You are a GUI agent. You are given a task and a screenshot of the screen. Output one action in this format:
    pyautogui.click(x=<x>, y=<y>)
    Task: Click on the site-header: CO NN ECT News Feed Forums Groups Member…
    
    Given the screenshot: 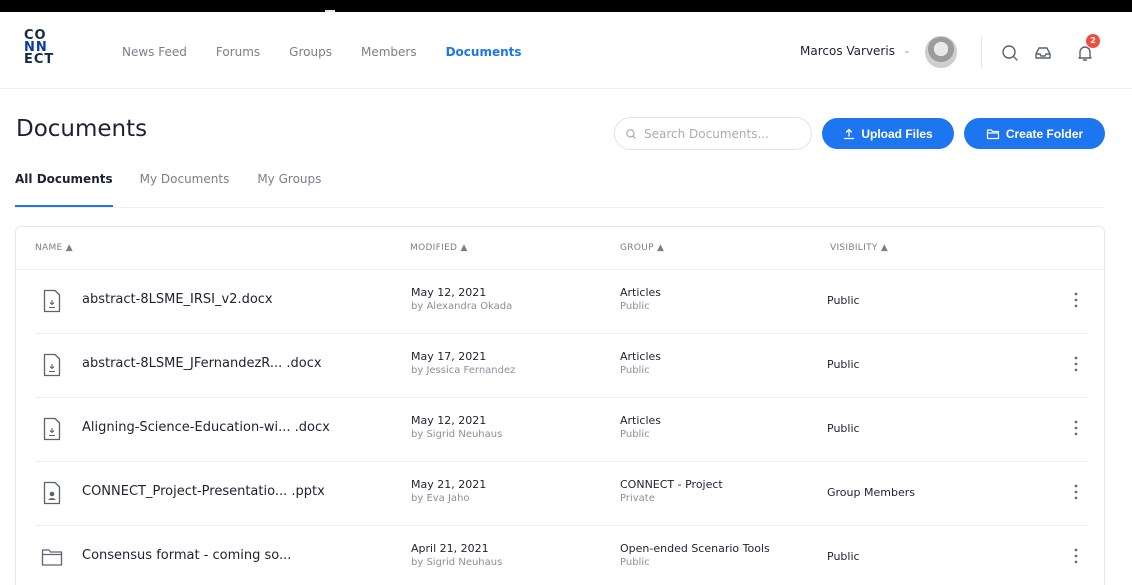 What is the action you would take?
    pyautogui.click(x=566, y=50)
    